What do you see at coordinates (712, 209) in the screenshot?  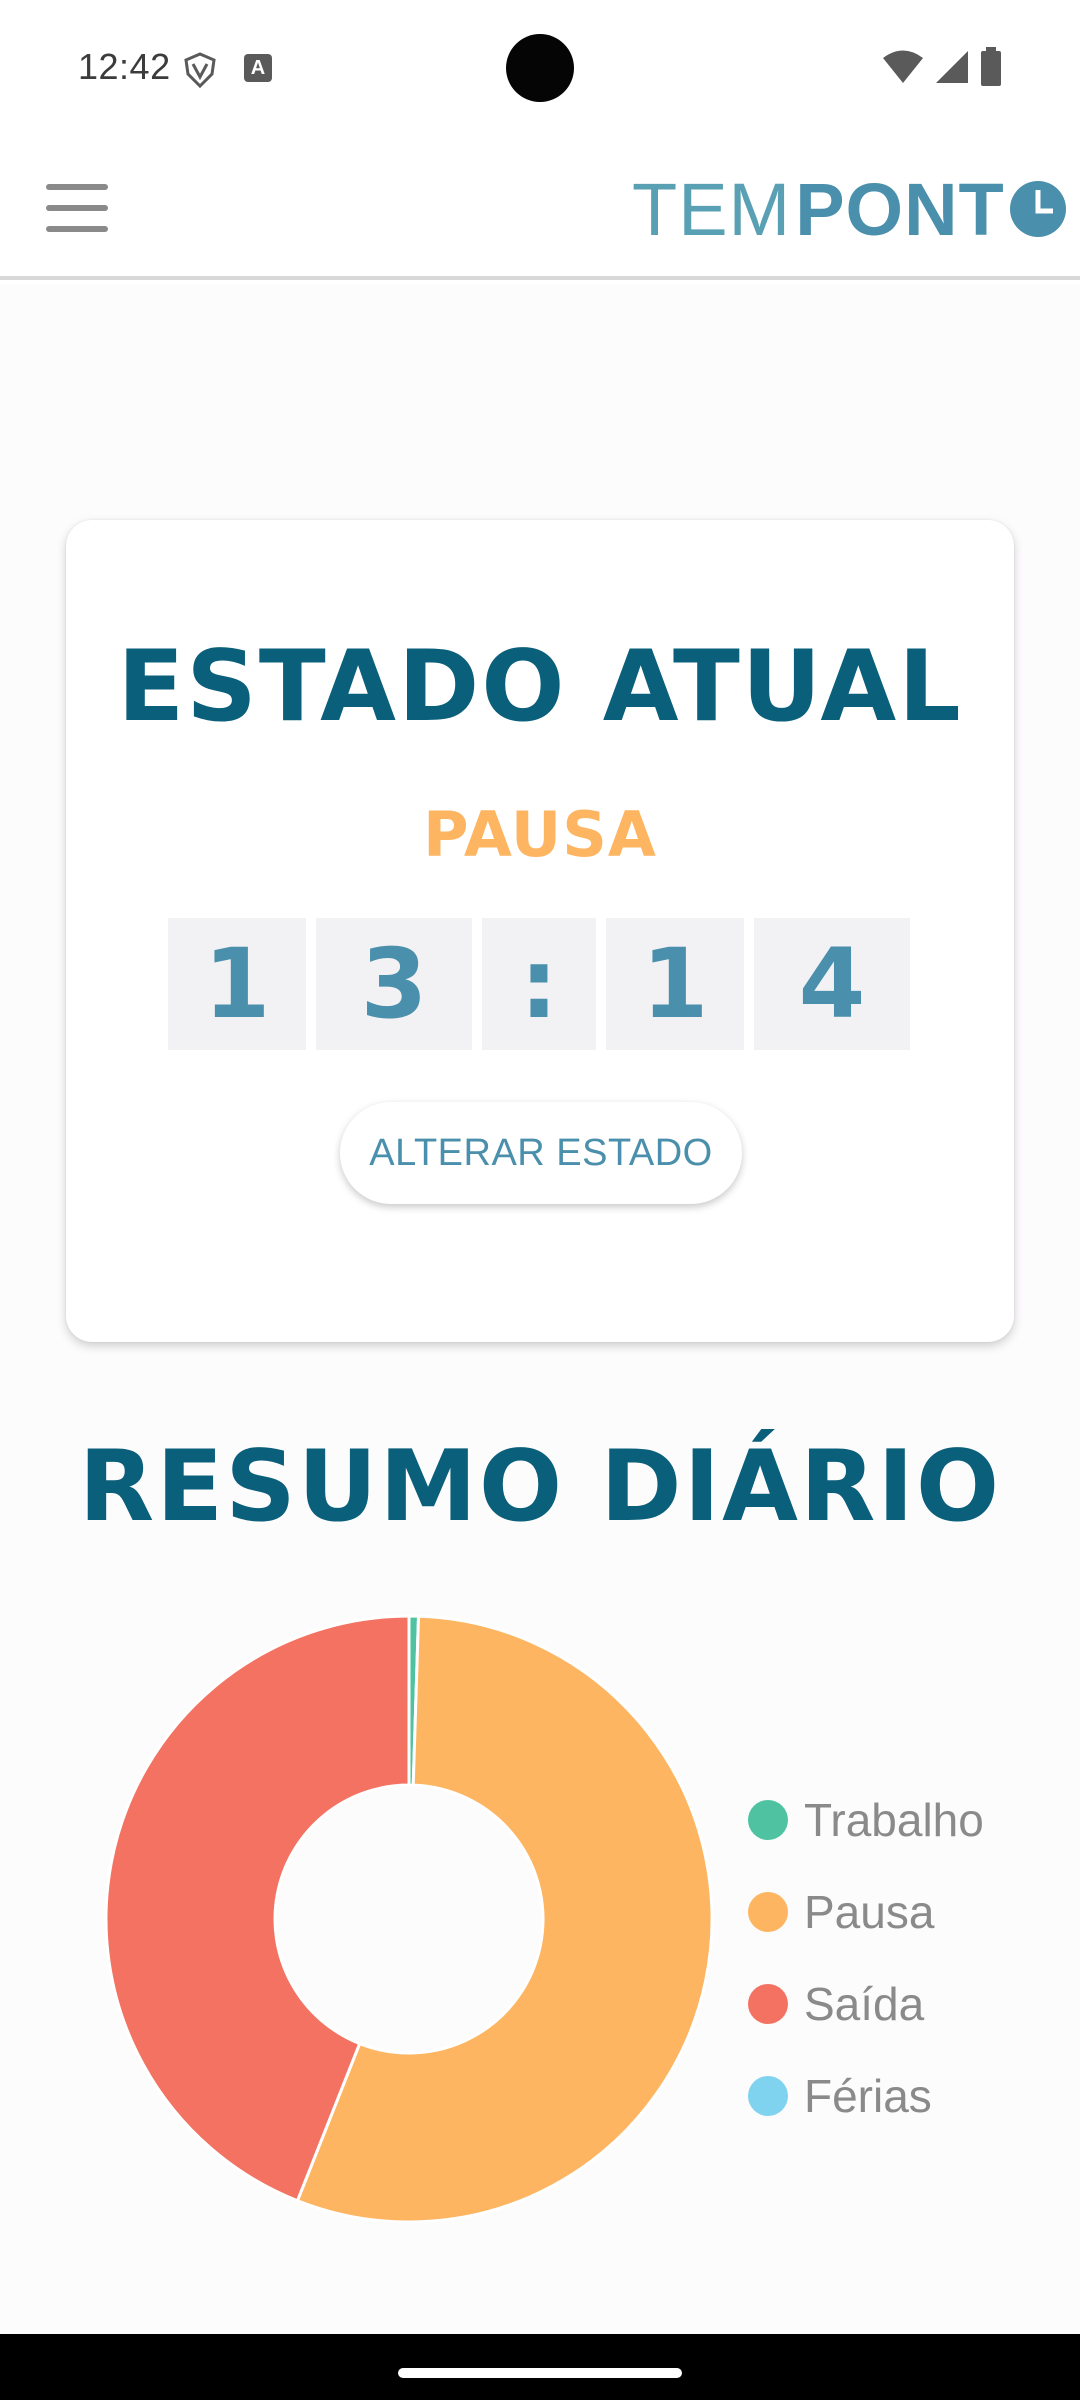 I see `logo-light-text: TEM` at bounding box center [712, 209].